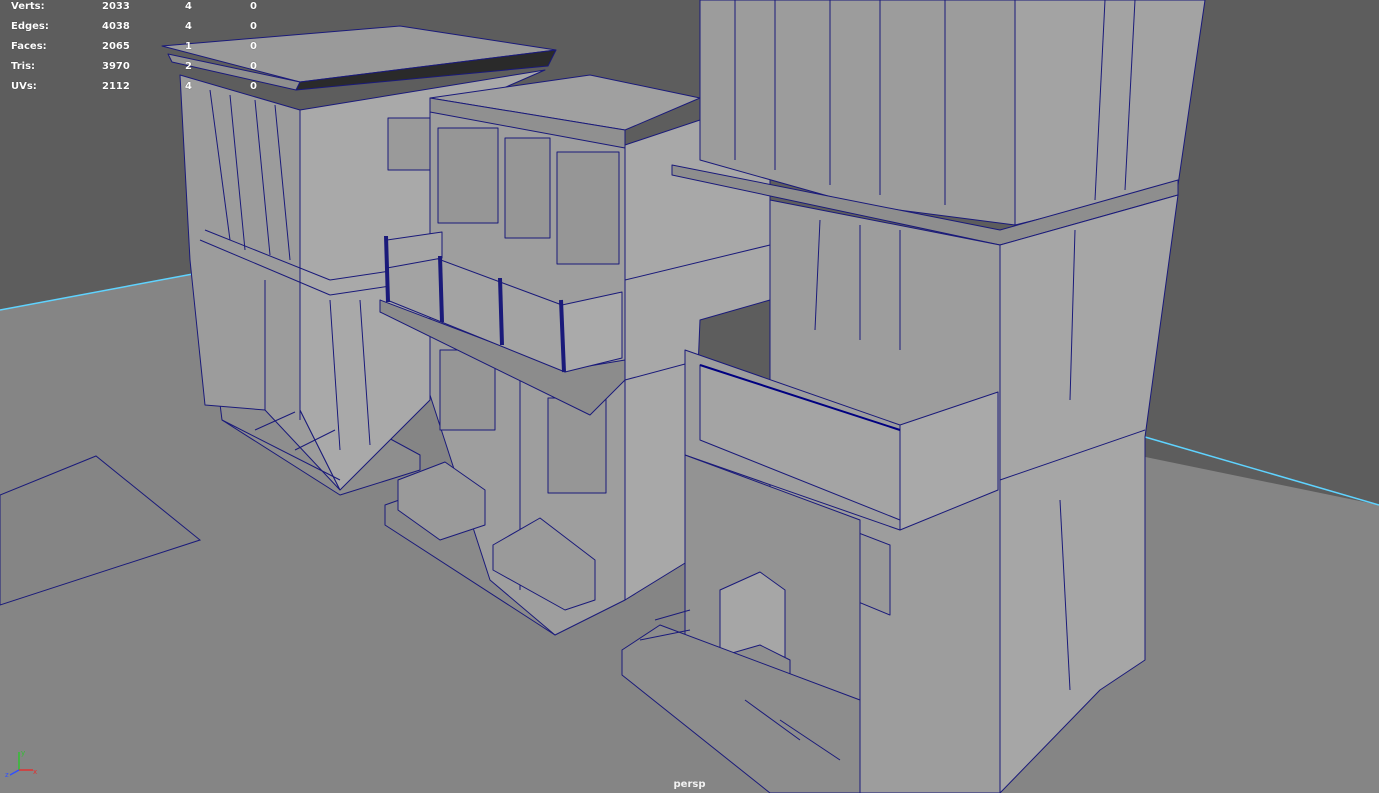 This screenshot has height=793, width=1379. What do you see at coordinates (116, 66) in the screenshot?
I see `hud-total: 3970` at bounding box center [116, 66].